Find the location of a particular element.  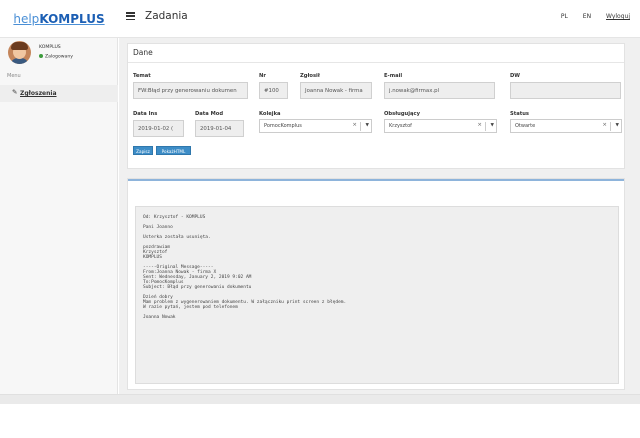

nr-label: Nr is located at coordinates (262, 76).